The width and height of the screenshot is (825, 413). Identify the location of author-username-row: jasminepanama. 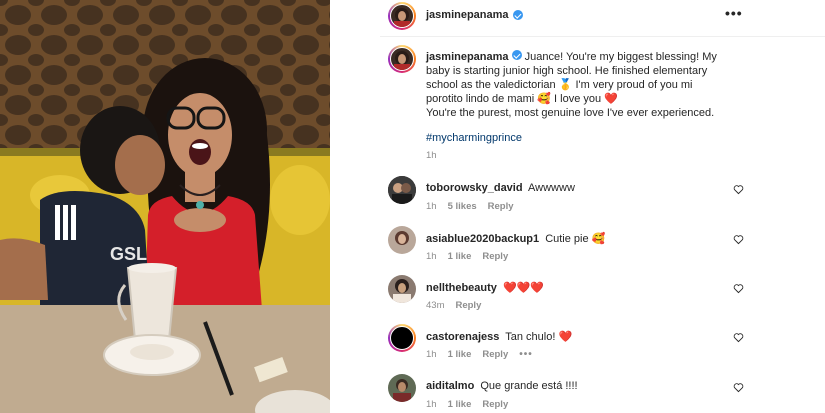
(474, 15).